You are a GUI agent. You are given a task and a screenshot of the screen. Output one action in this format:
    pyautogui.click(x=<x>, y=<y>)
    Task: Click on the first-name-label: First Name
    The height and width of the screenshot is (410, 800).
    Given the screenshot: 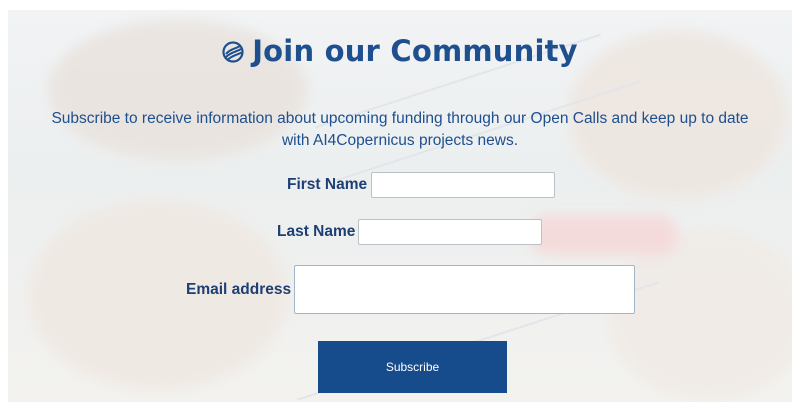 What is the action you would take?
    pyautogui.click(x=327, y=184)
    